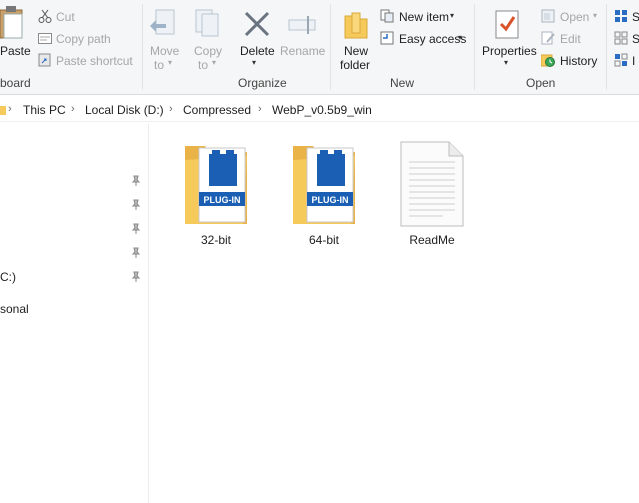 Image resolution: width=639 pixels, height=503 pixels. I want to click on breadcrumb-compressed: Compressed, so click(217, 110).